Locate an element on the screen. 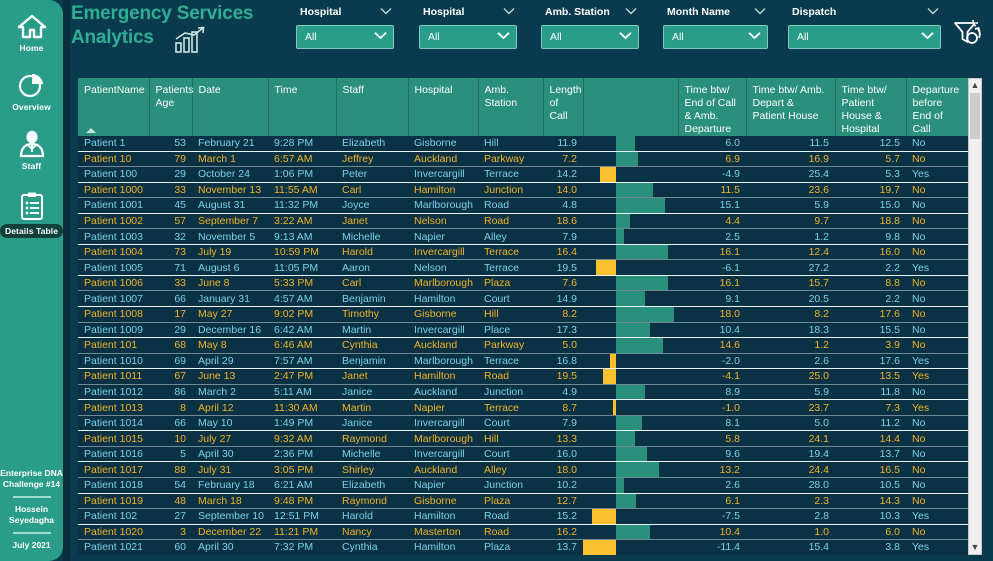 This screenshot has height=561, width=993. cell-0: Patient 1009 is located at coordinates (113, 330).